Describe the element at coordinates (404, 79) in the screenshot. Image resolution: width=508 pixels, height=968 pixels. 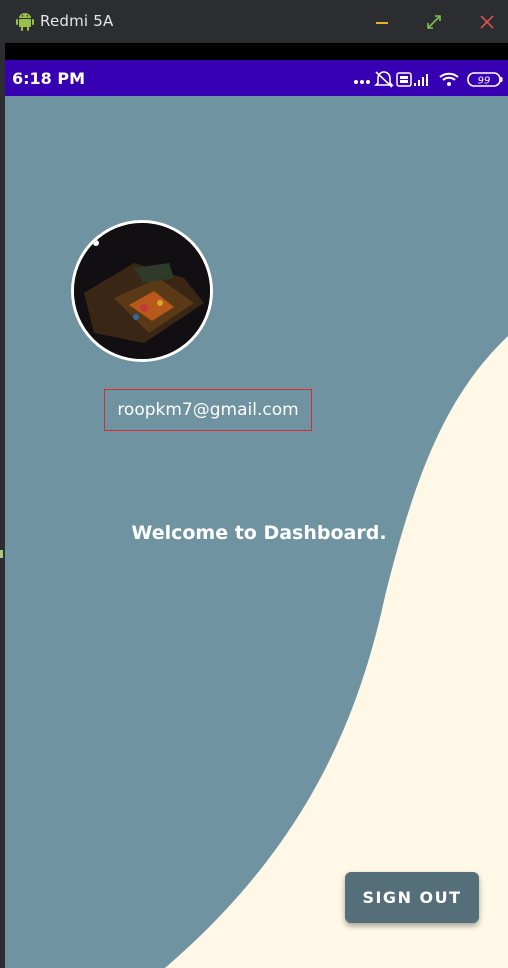
I see `volte-icon` at that location.